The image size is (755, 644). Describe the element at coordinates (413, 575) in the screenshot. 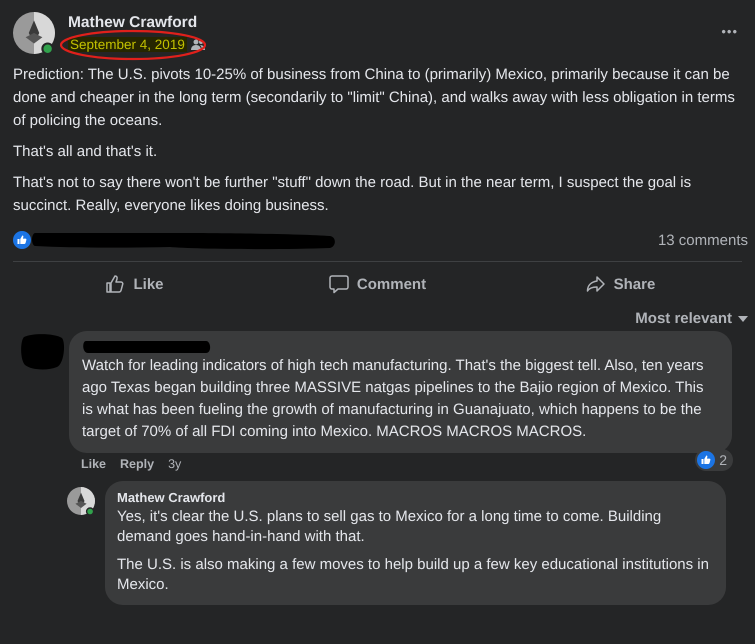

I see `reply-text: The U.S. is also making a few moves to help build up a few key educational institutions in Mexico.` at that location.